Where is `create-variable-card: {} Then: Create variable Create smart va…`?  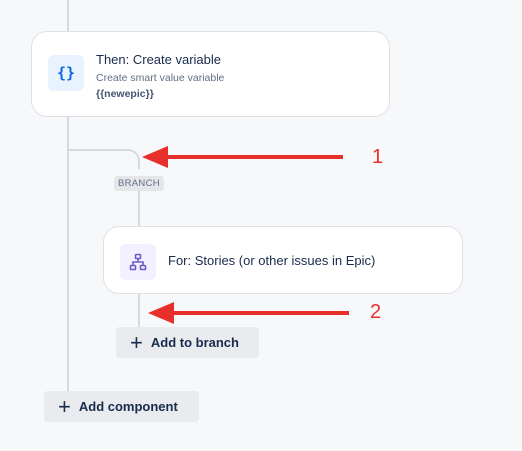
create-variable-card: {} Then: Create variable Create smart va… is located at coordinates (210, 74).